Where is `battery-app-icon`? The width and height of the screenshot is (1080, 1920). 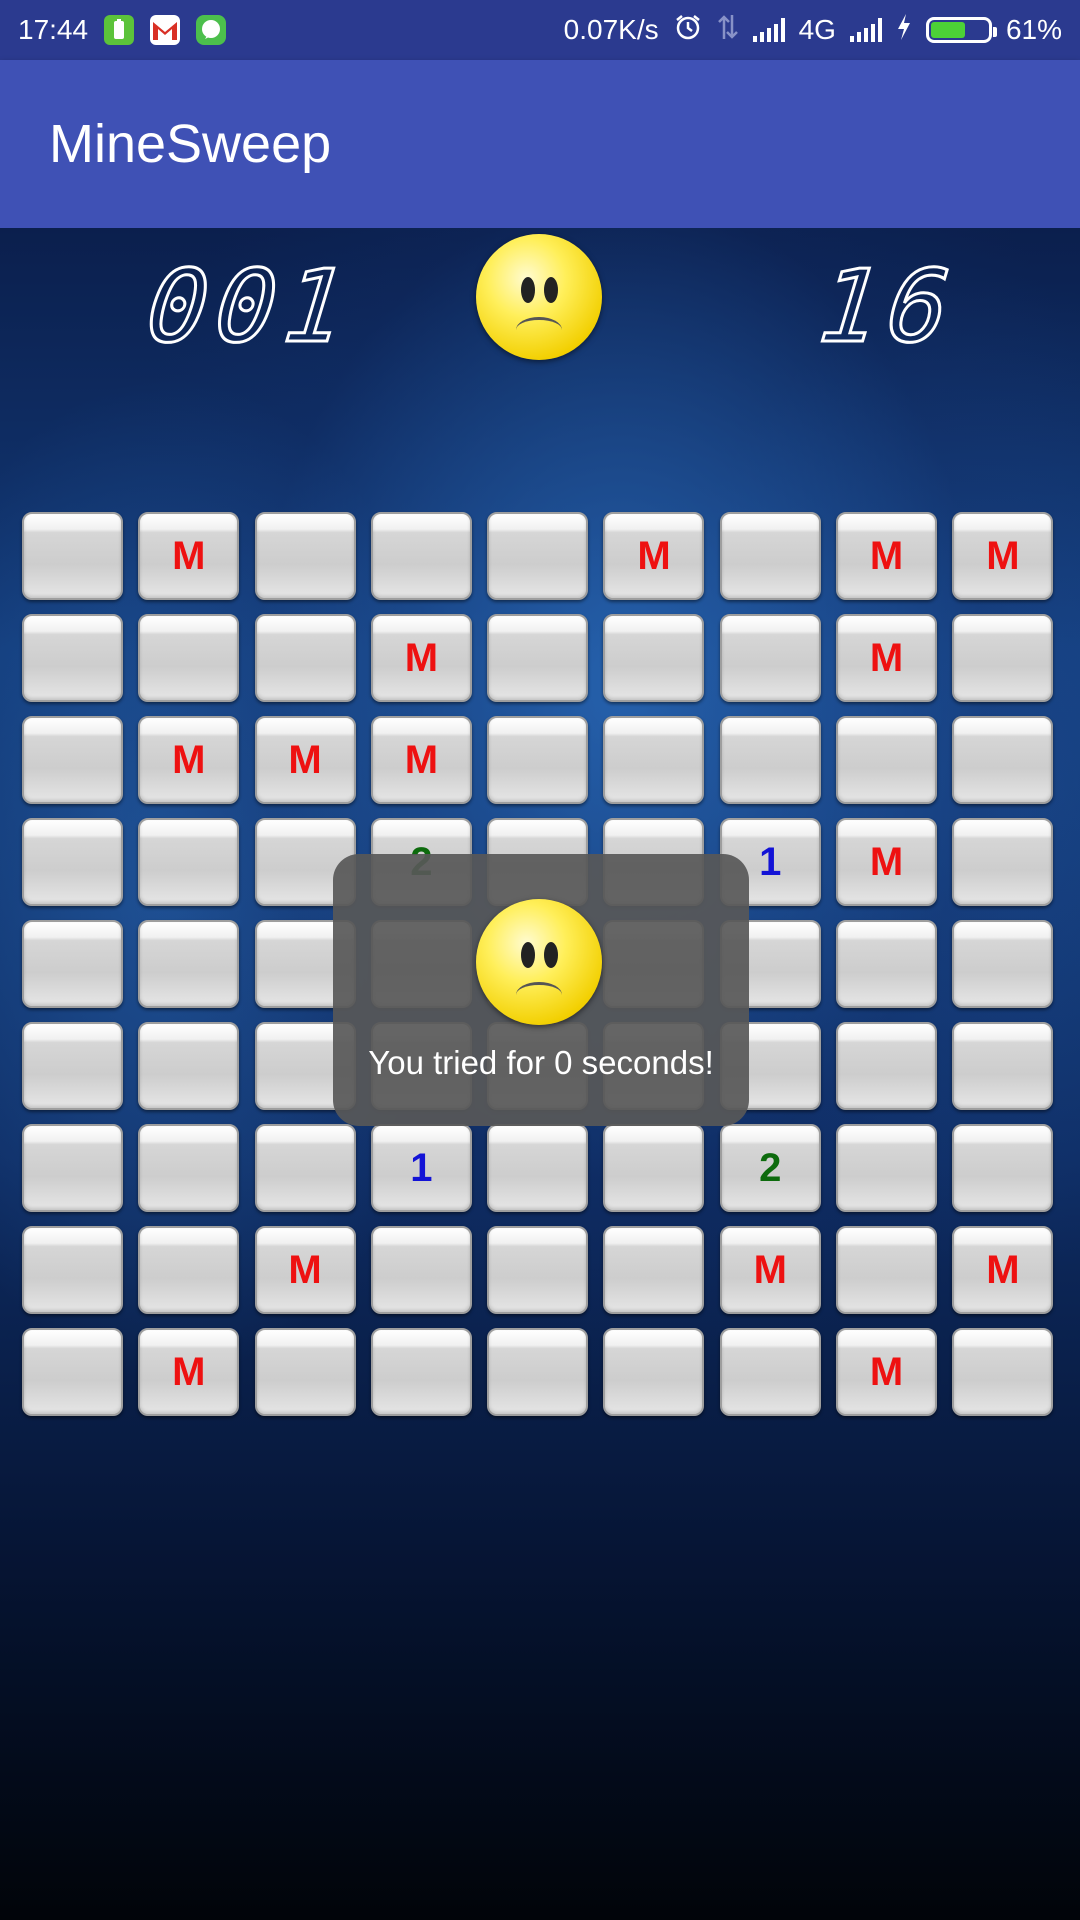 battery-app-icon is located at coordinates (119, 30).